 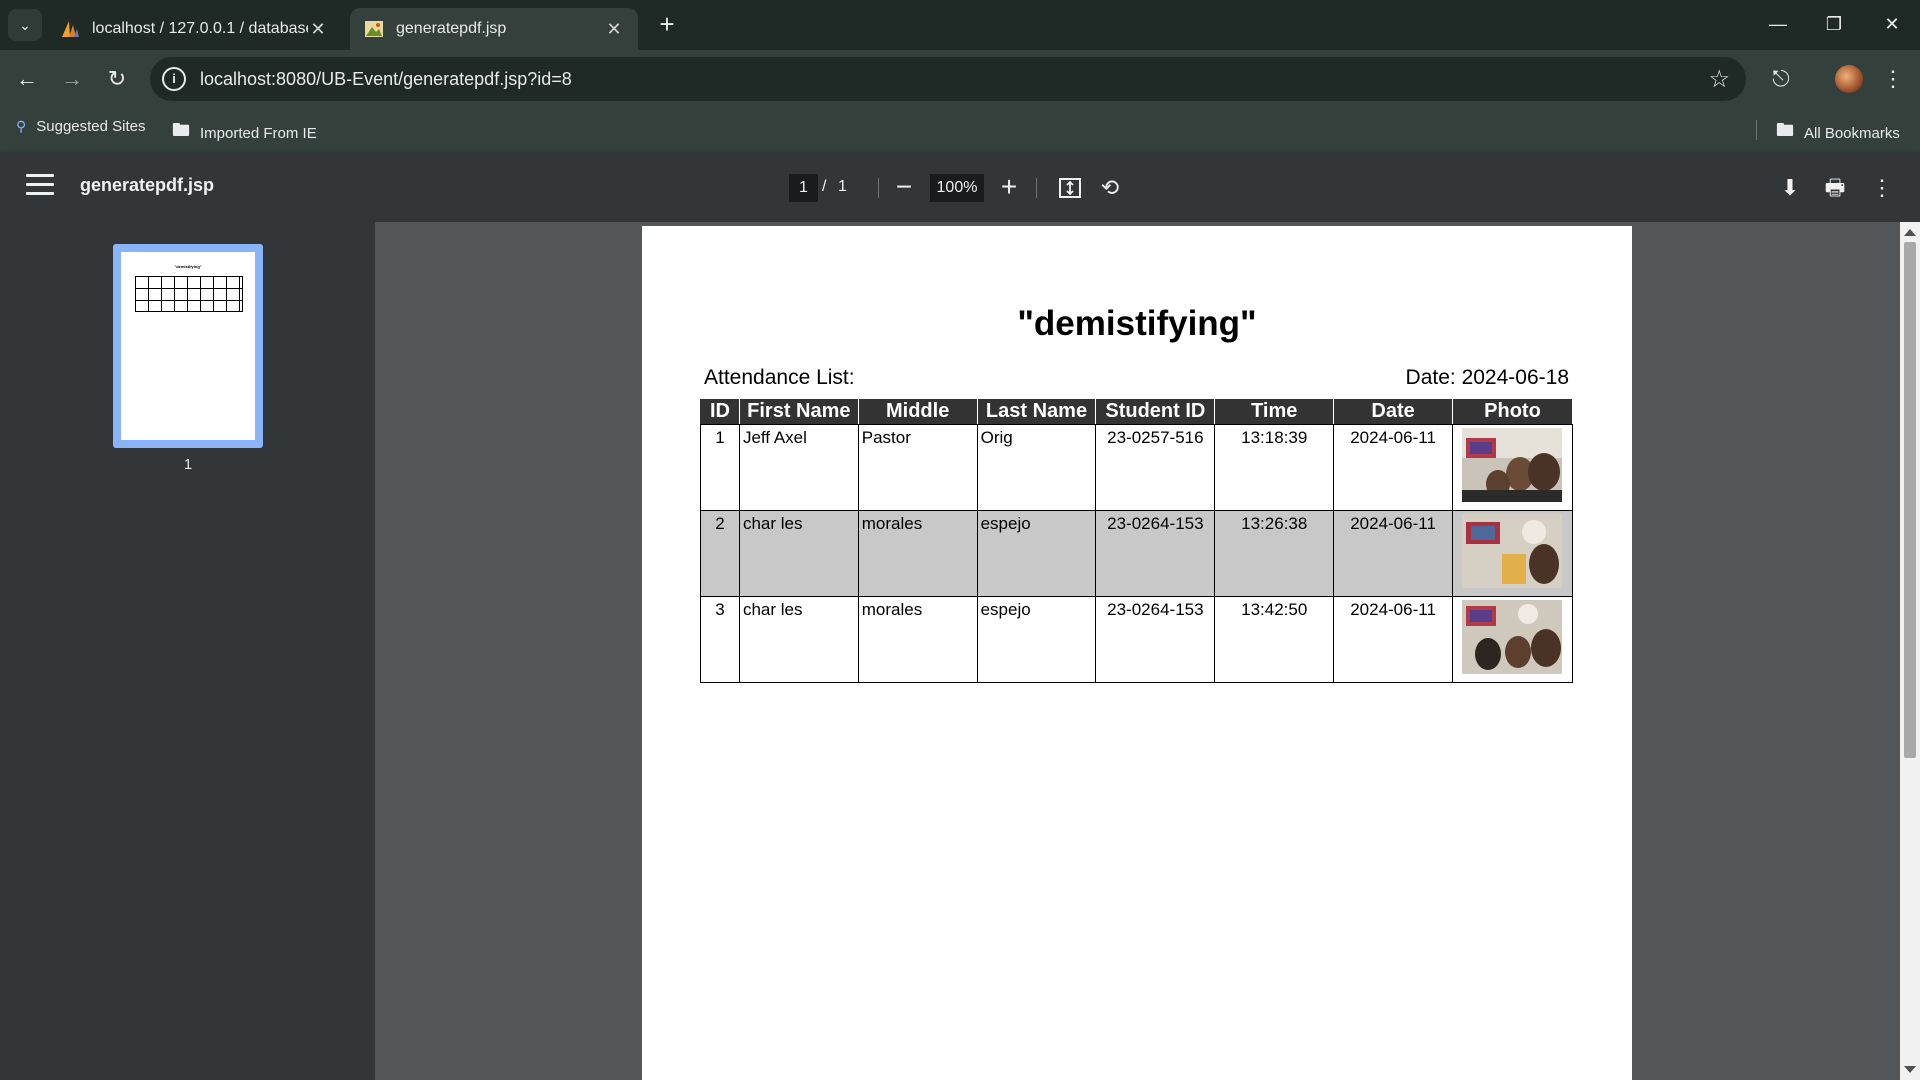 What do you see at coordinates (1036, 411) in the screenshot?
I see `column-header: Last Name` at bounding box center [1036, 411].